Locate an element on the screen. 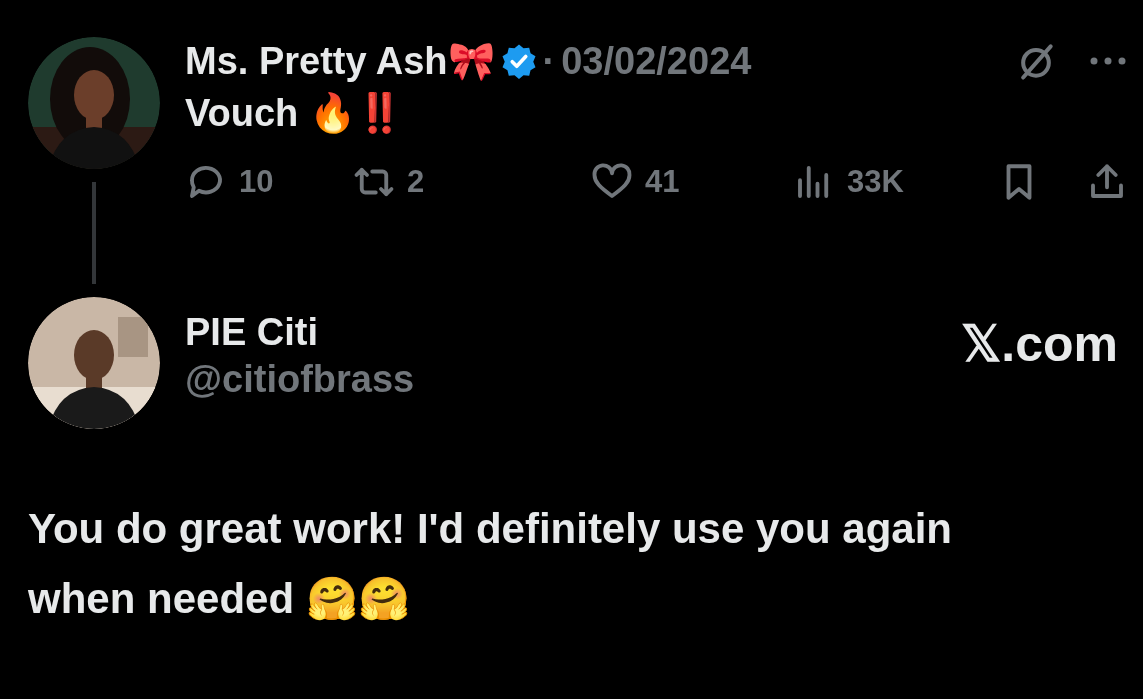  author-name: Ms. Pretty Ash🎀 is located at coordinates (340, 61).